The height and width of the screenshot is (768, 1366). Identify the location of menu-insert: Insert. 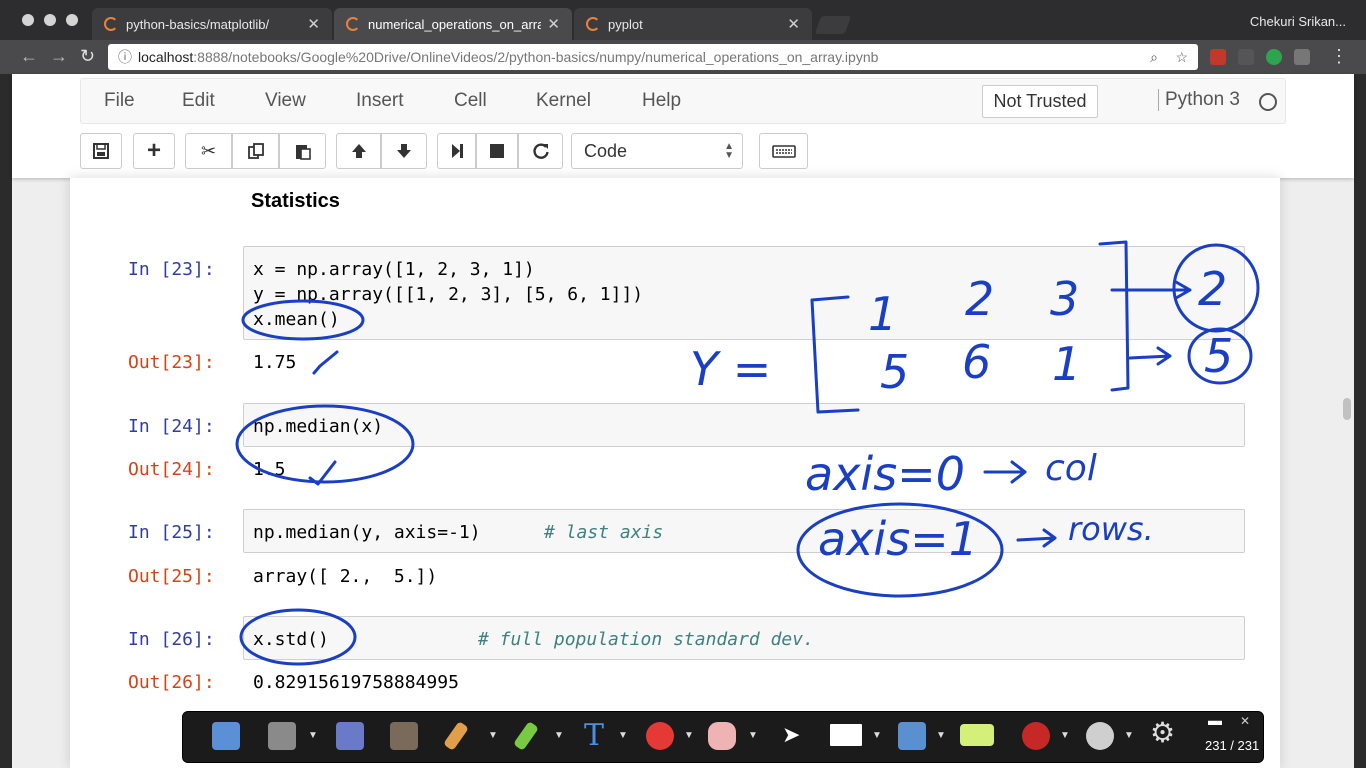
(380, 101).